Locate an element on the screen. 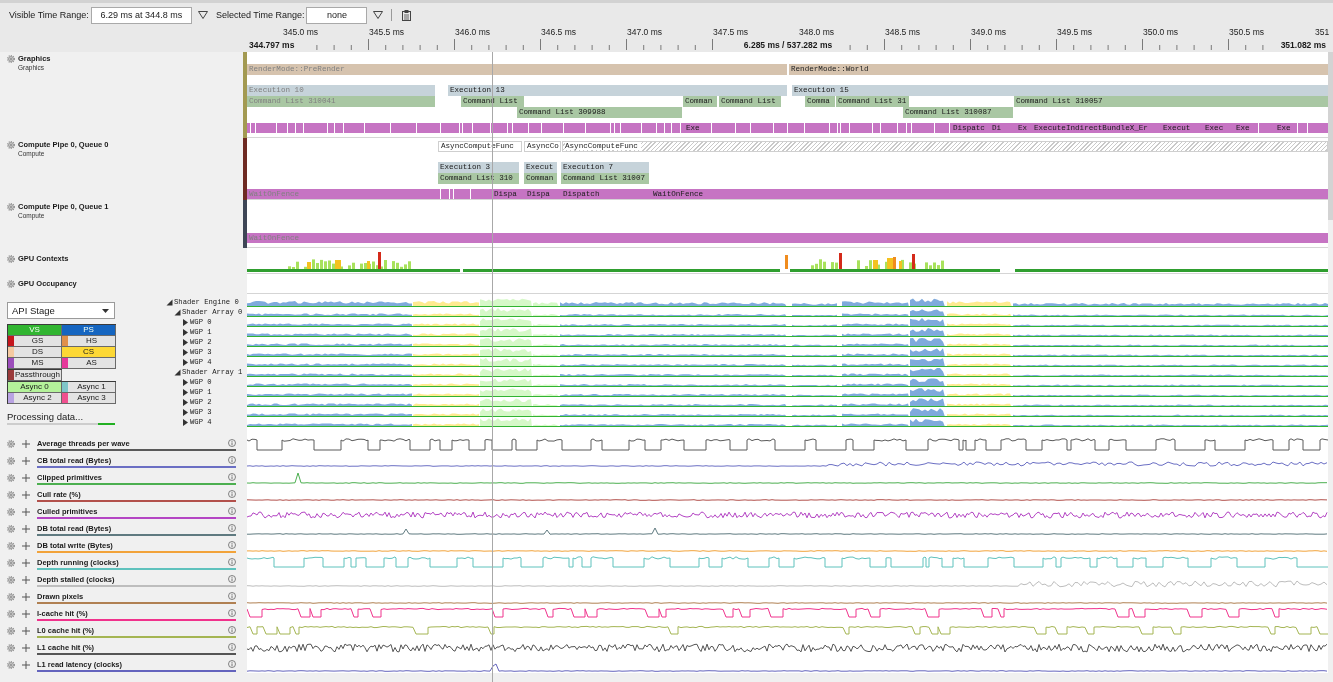 This screenshot has width=1333, height=682. clipboard-icon is located at coordinates (407, 15).